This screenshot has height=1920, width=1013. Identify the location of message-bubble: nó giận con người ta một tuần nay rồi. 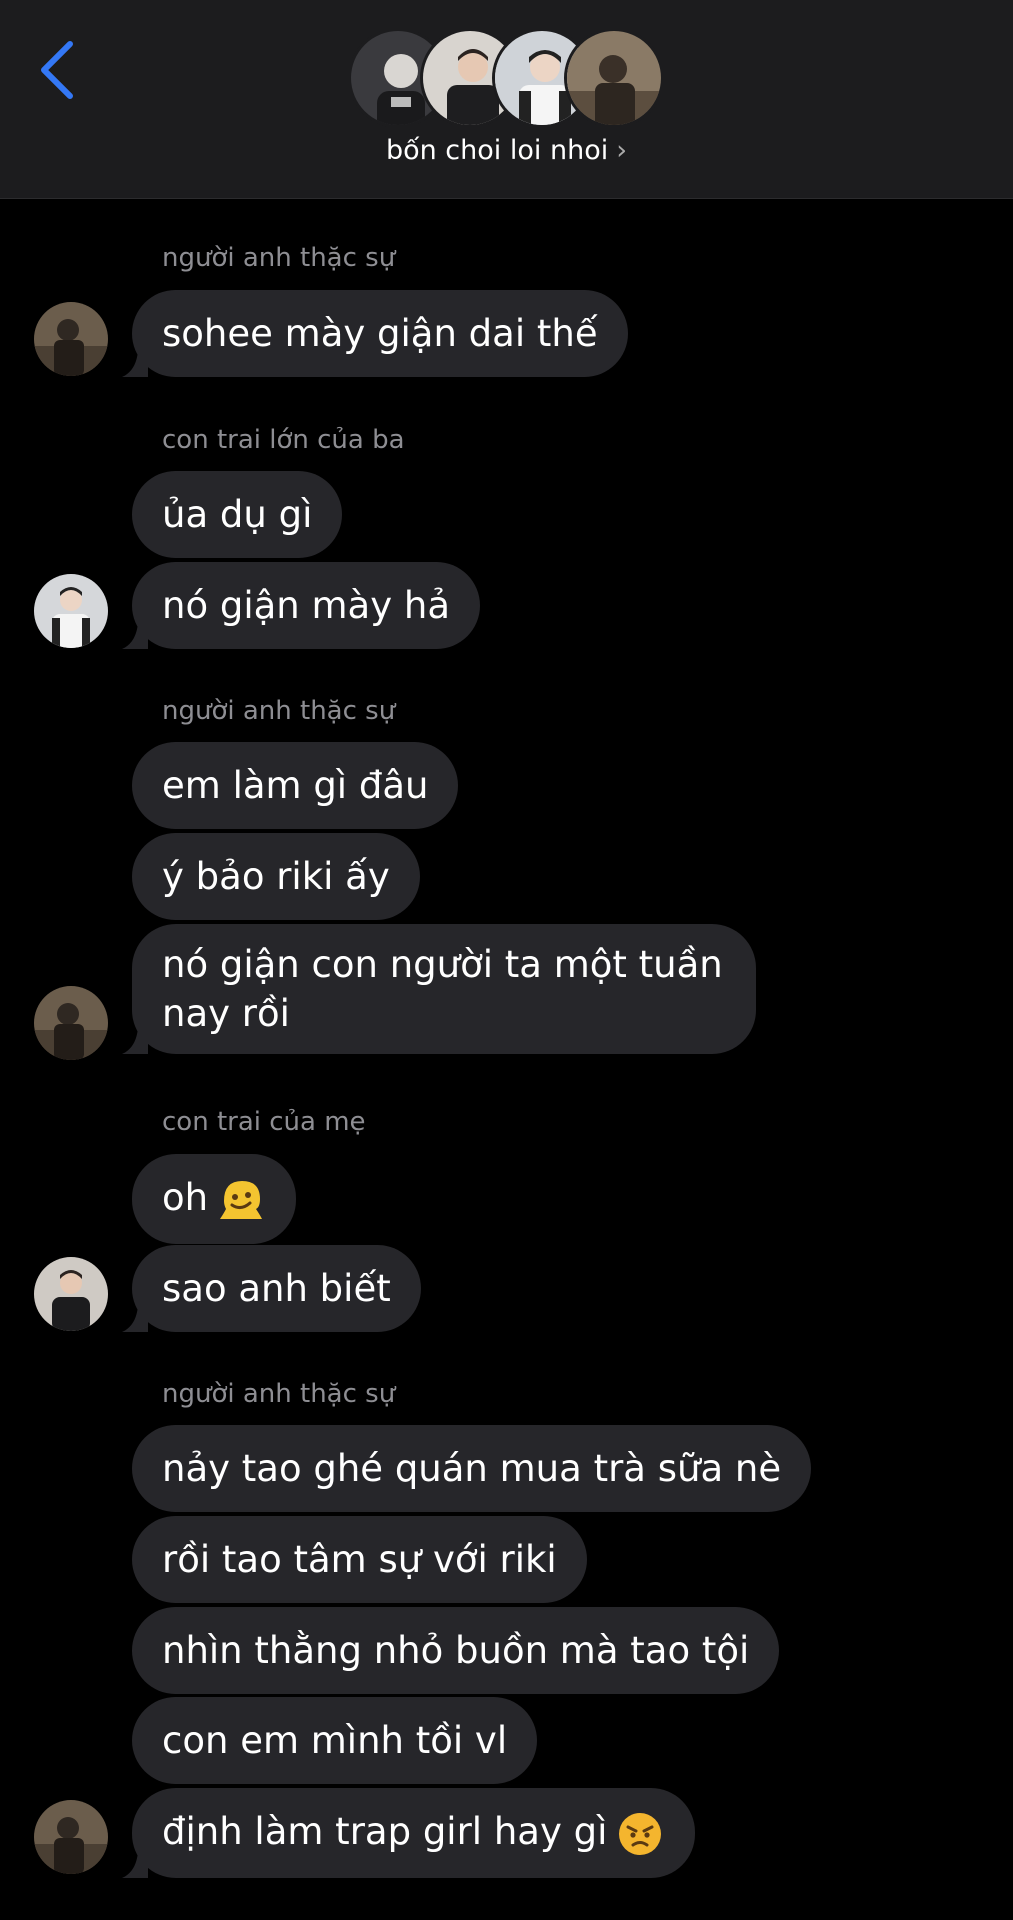
(439, 989).